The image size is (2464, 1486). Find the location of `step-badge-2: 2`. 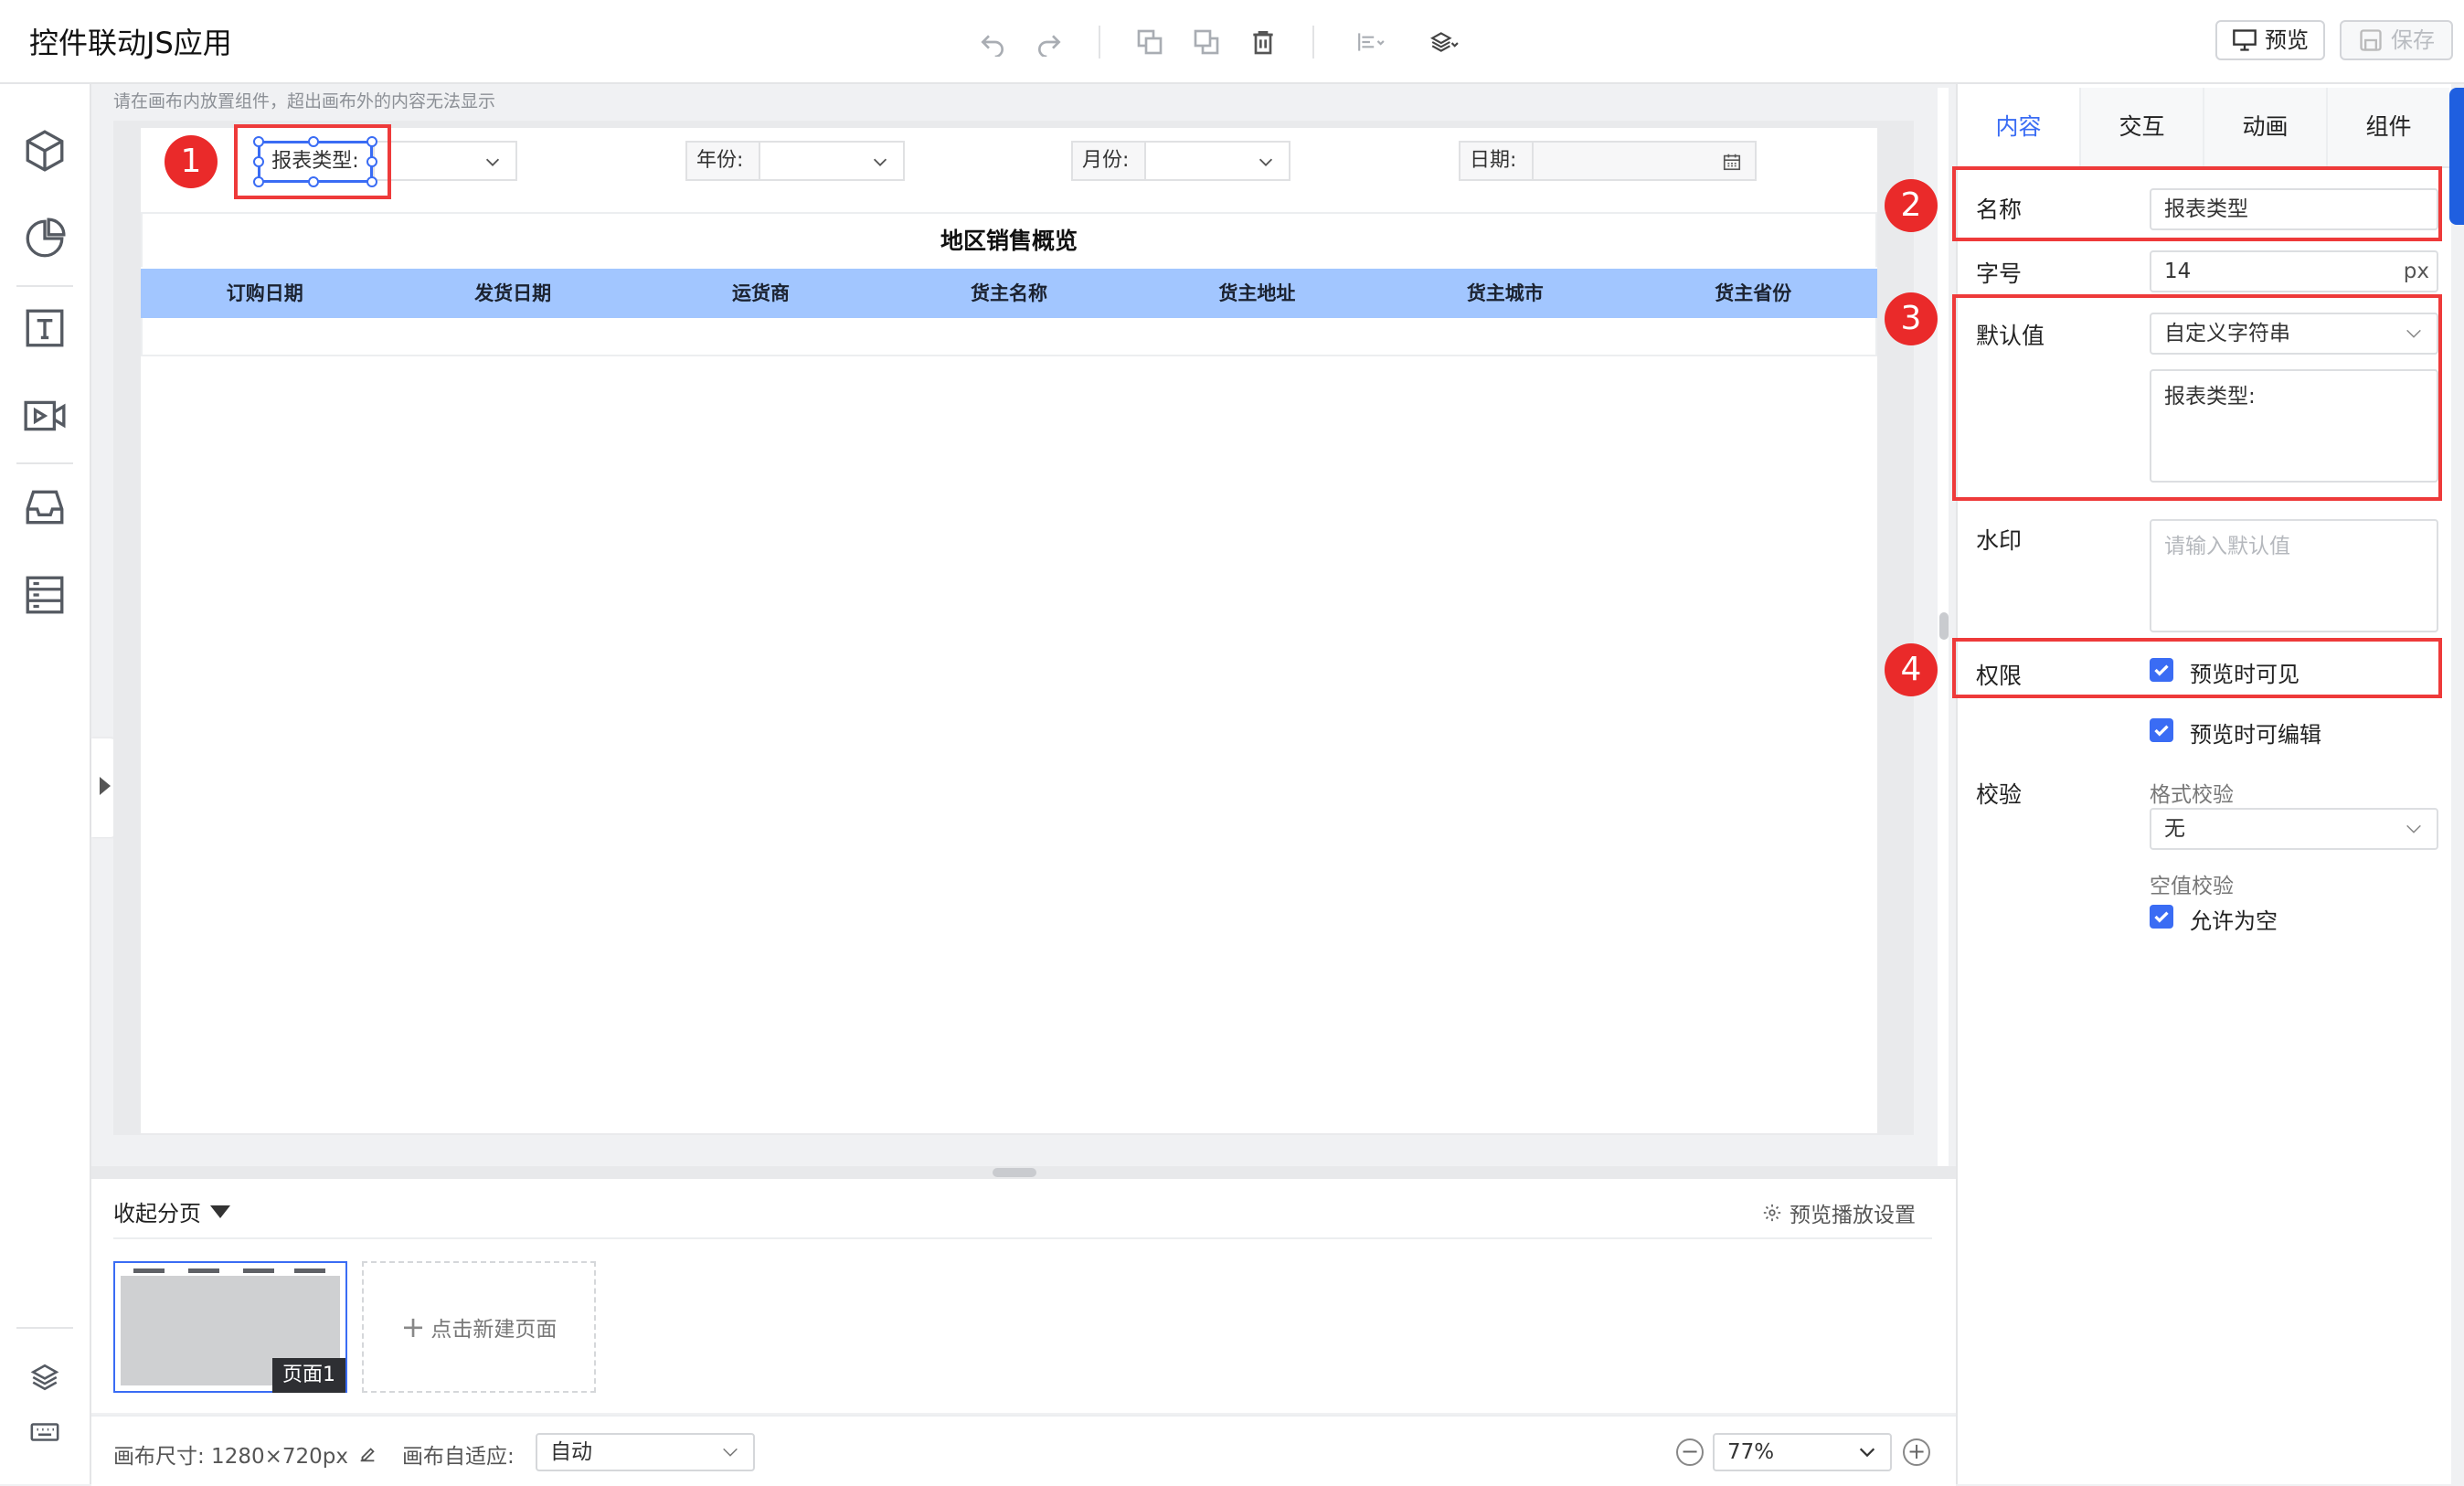

step-badge-2: 2 is located at coordinates (1912, 205).